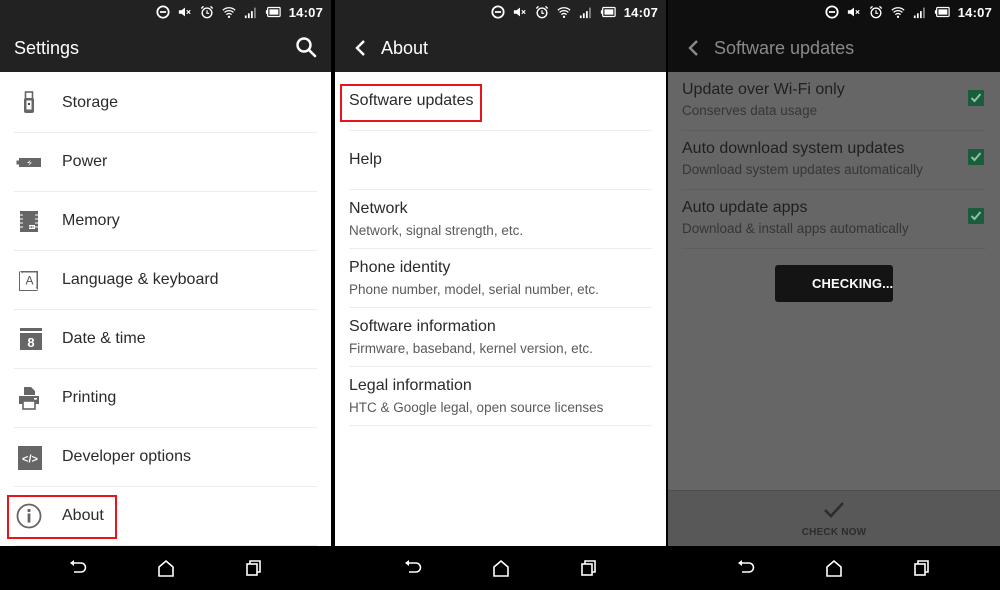 The image size is (1000, 590). I want to click on settings-item-language: A Language & keyboard, so click(165, 280).